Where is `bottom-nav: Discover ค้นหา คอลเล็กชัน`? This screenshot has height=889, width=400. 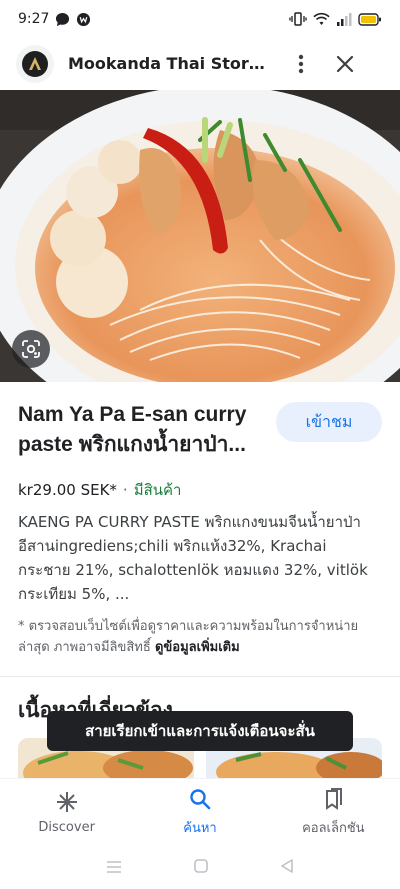 bottom-nav: Discover ค้นหา คอลเล็กชัน is located at coordinates (200, 812).